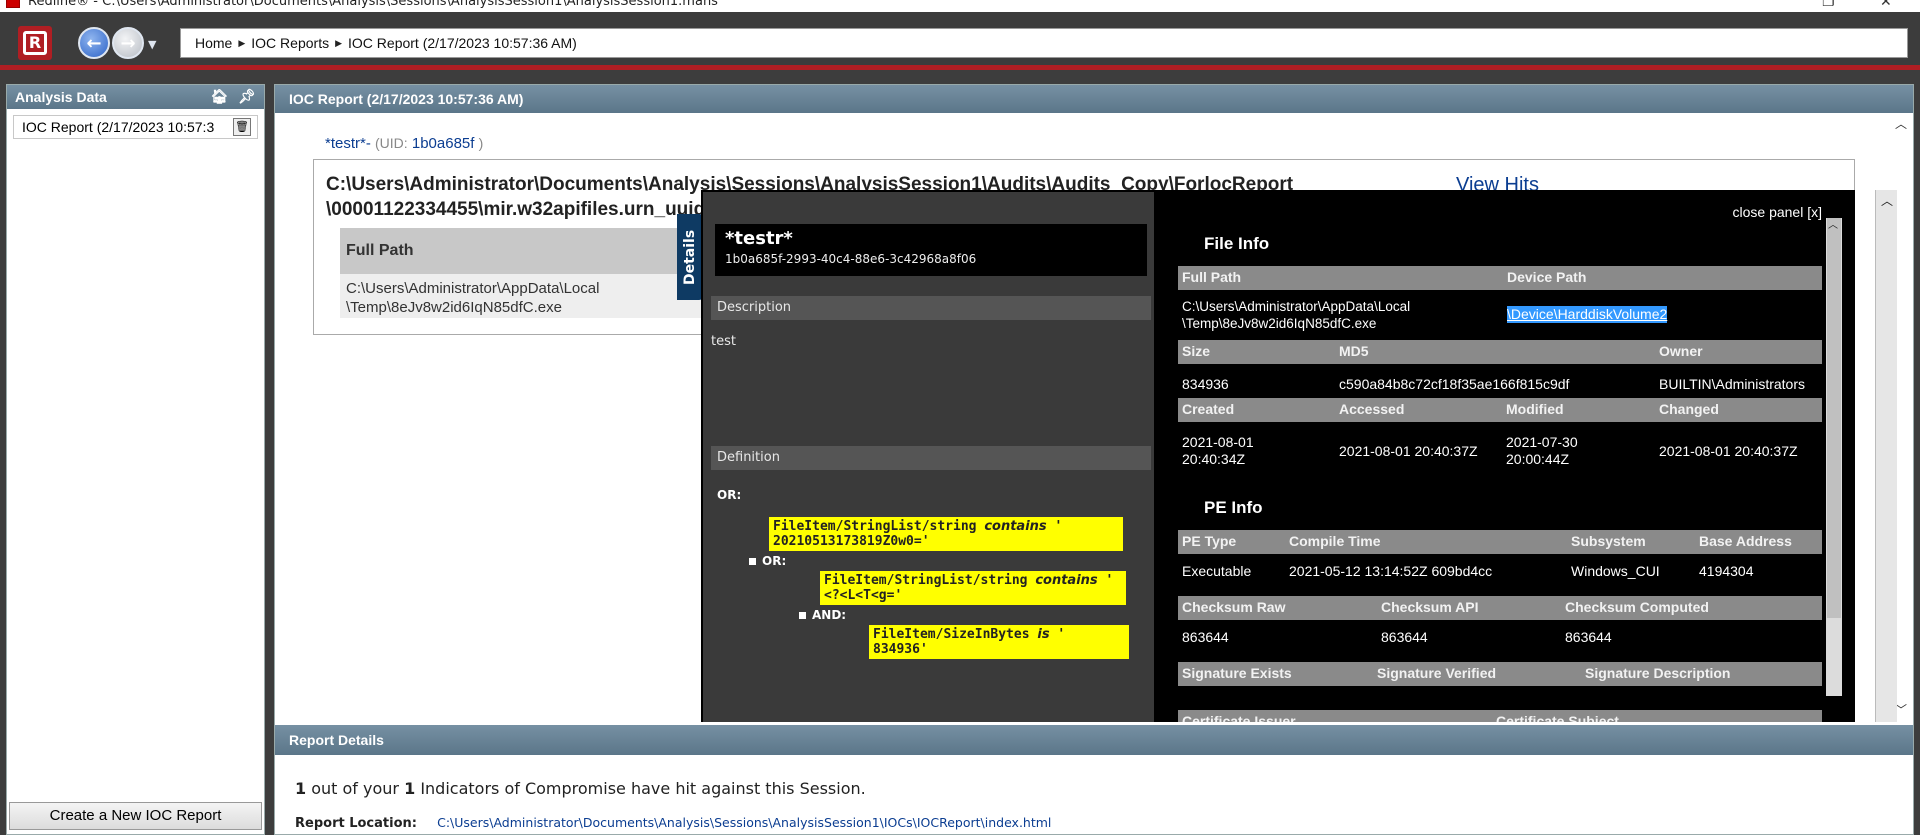 Image resolution: width=1920 pixels, height=835 pixels. What do you see at coordinates (955, 634) in the screenshot?
I see `term-field: FileItem/SizeInBytes` at bounding box center [955, 634].